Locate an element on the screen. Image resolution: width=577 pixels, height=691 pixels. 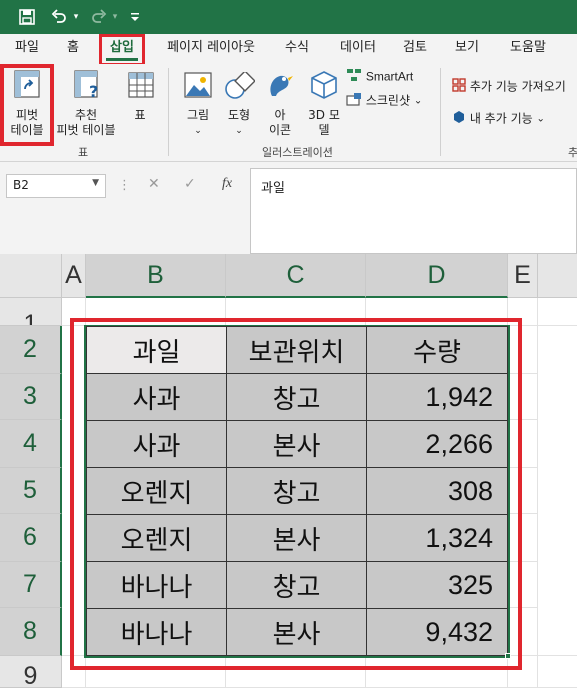
smartart-label: SmartArt is located at coordinates (389, 76).